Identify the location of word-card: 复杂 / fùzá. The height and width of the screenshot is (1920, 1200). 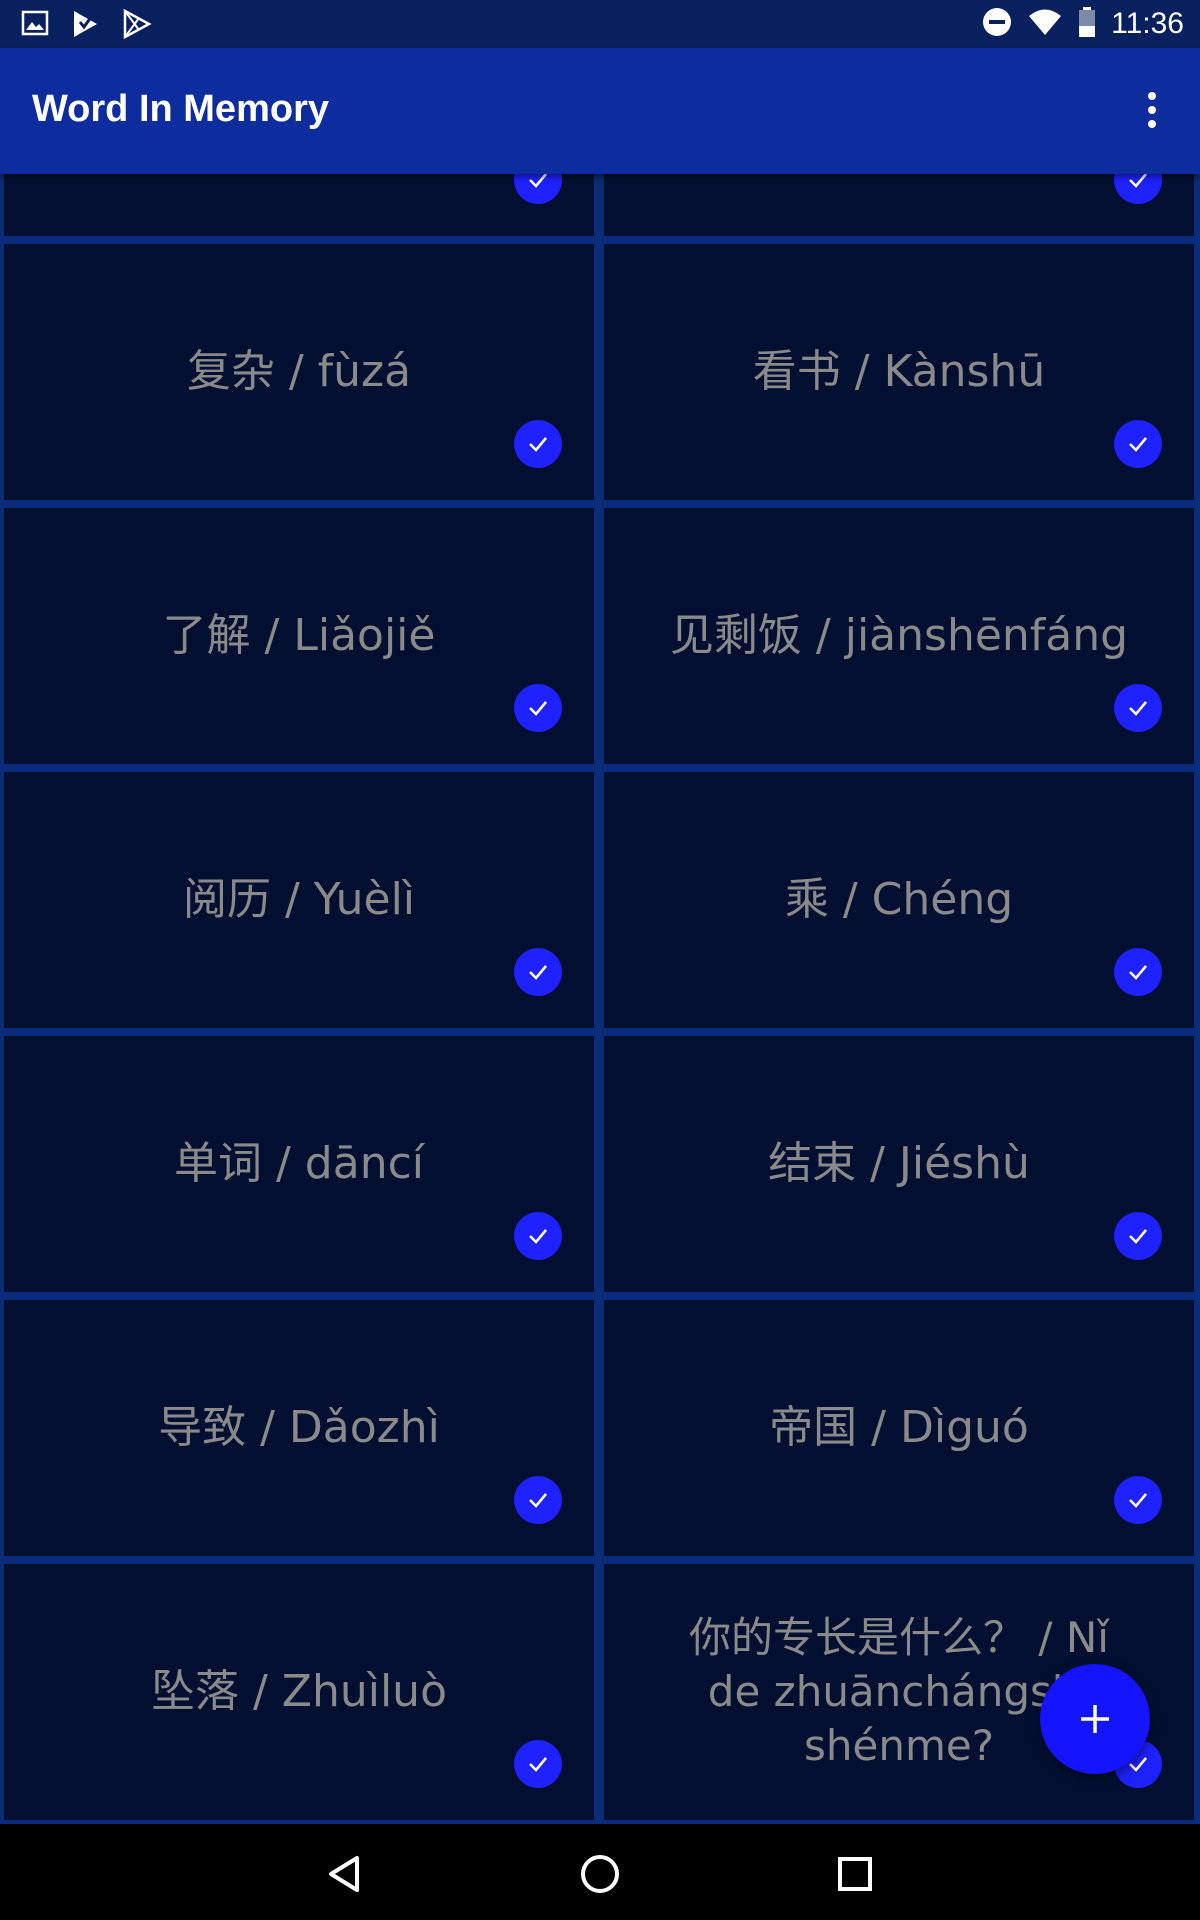
(299, 372).